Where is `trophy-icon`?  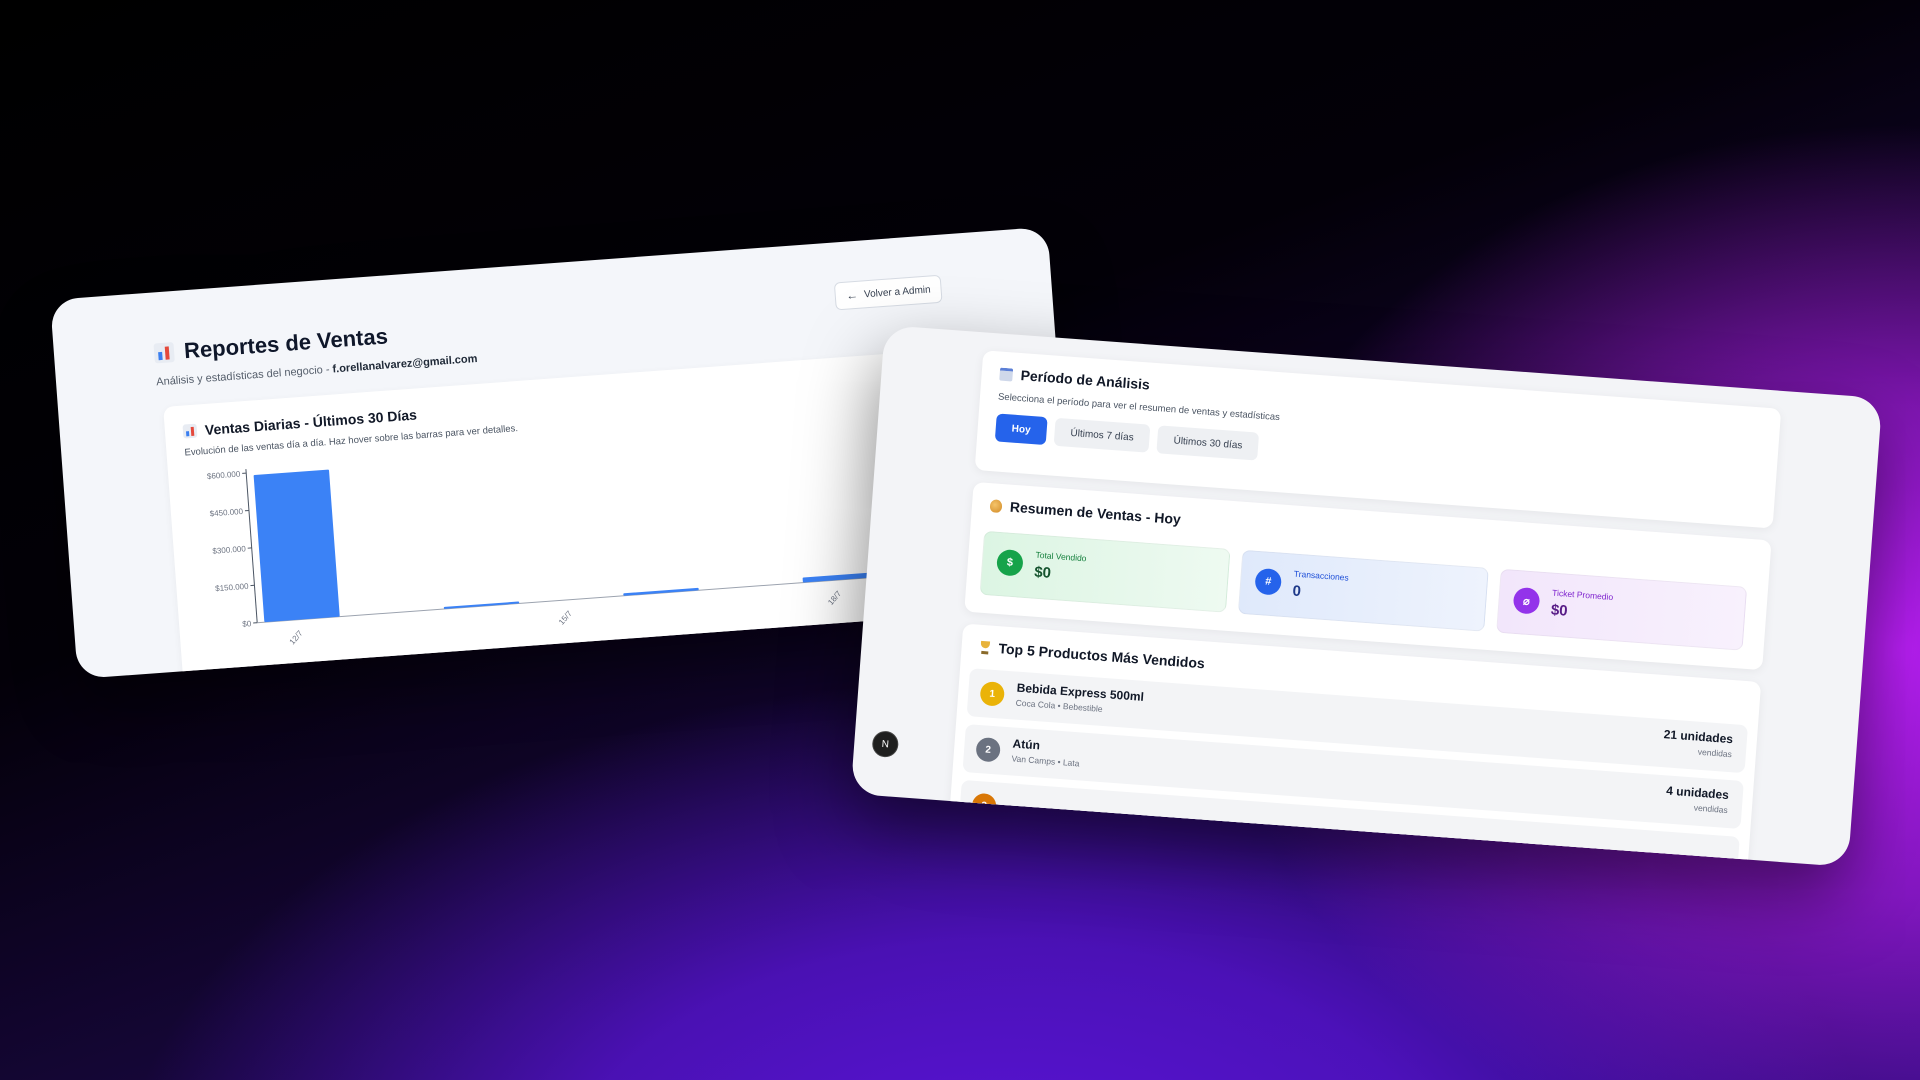
trophy-icon is located at coordinates (985, 647).